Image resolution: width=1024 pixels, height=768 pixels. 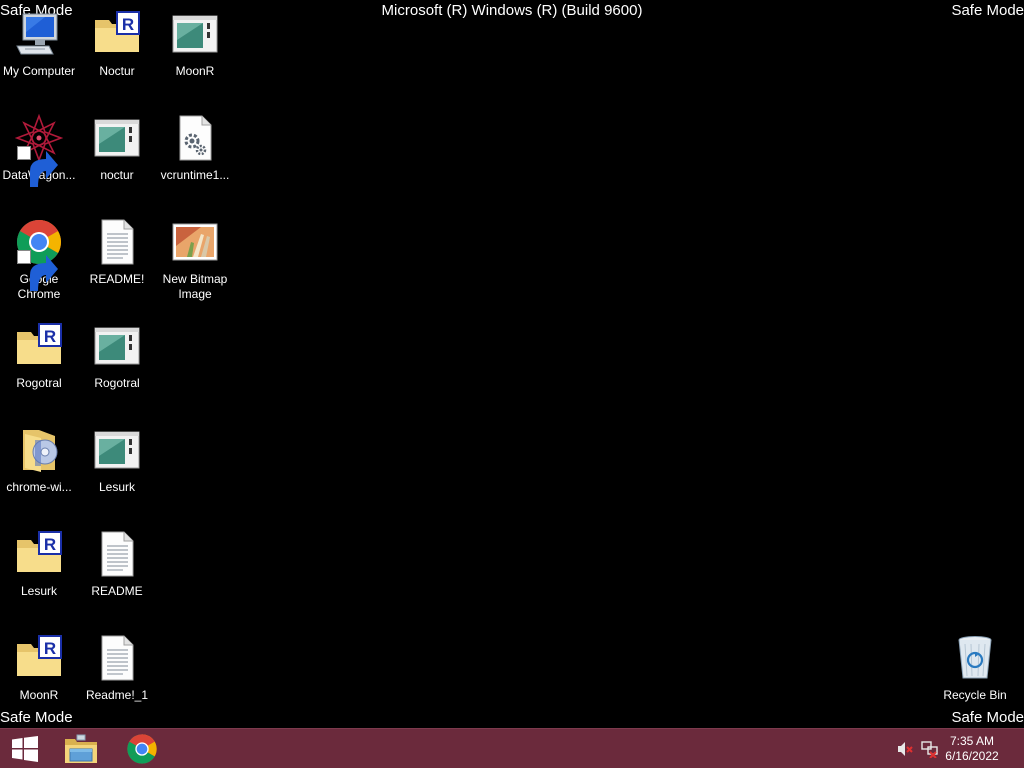 I want to click on desktop-icon-readme-1: Readme!_1, so click(x=117, y=684).